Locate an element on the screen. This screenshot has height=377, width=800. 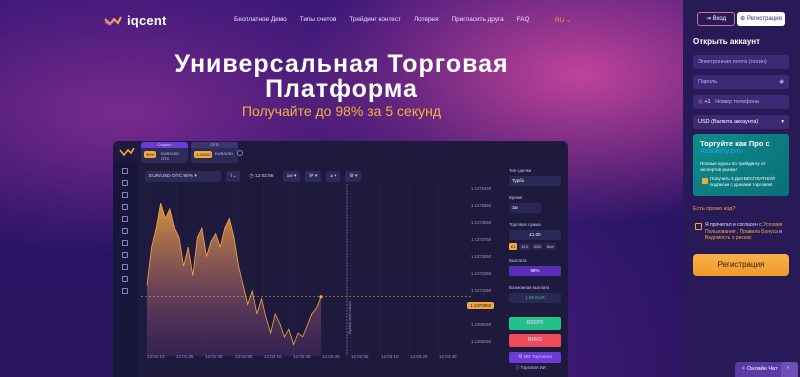
email-field: Электронная почта (логин) is located at coordinates (741, 62).